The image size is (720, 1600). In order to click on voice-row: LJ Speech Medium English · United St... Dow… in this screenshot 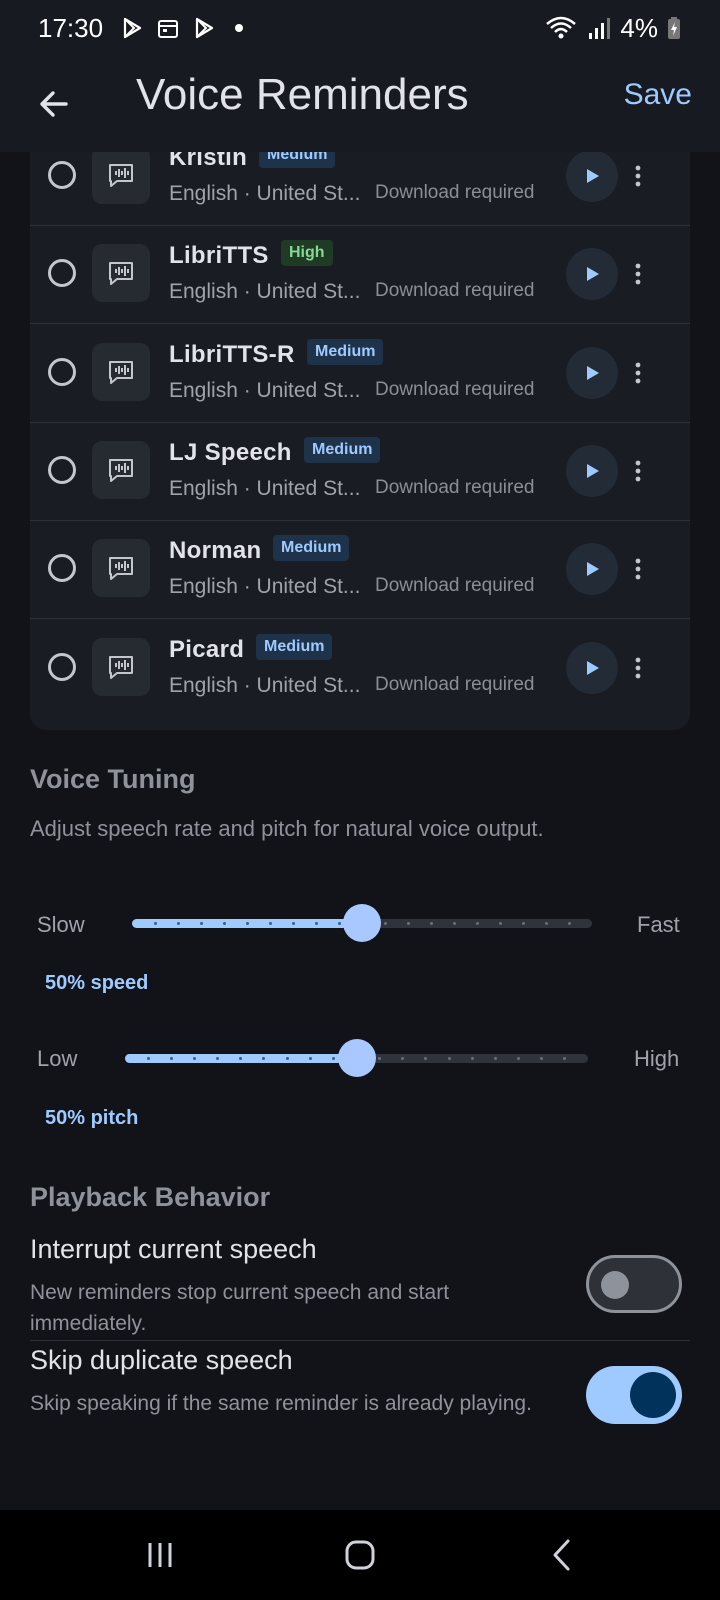, I will do `click(360, 471)`.